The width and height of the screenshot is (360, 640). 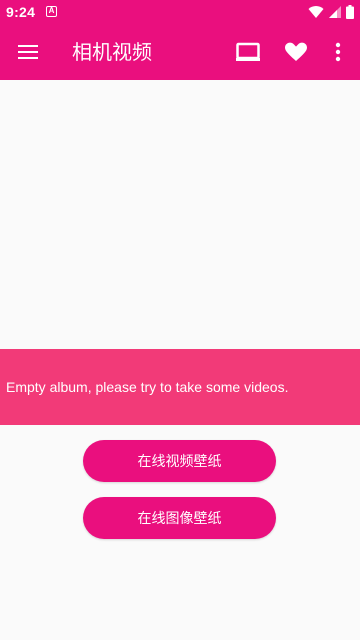 I want to click on status-icons, so click(x=331, y=12).